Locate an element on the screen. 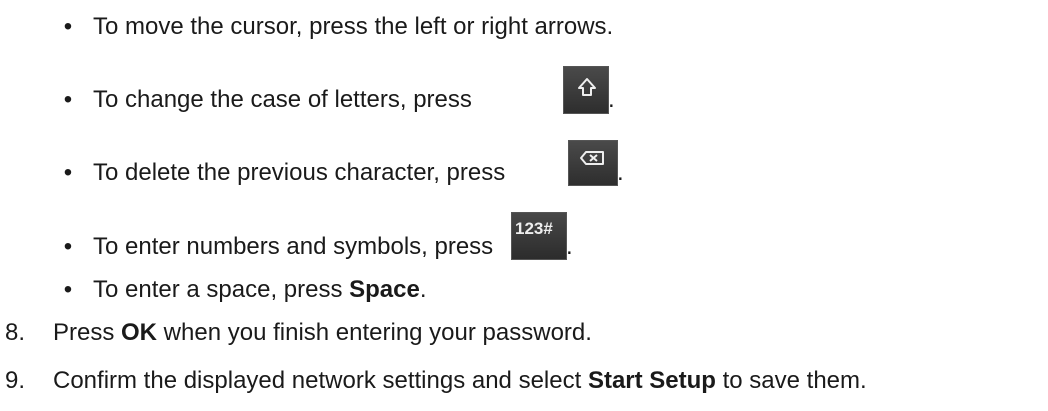 The height and width of the screenshot is (411, 1048). backspace-key-icon is located at coordinates (593, 163).